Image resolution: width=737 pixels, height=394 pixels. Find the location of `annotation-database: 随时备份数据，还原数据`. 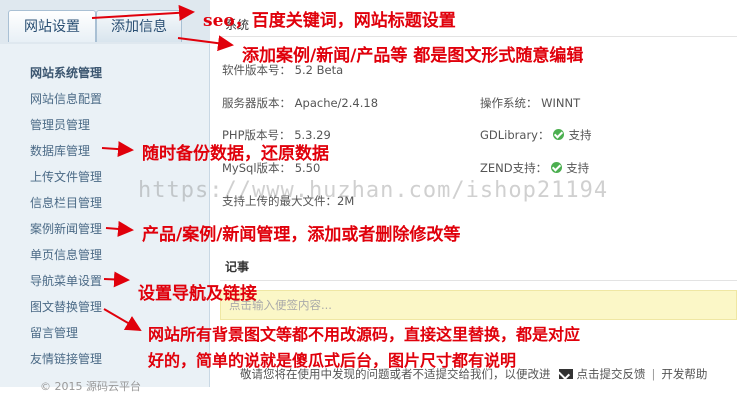

annotation-database: 随时备份数据，还原数据 is located at coordinates (235, 154).